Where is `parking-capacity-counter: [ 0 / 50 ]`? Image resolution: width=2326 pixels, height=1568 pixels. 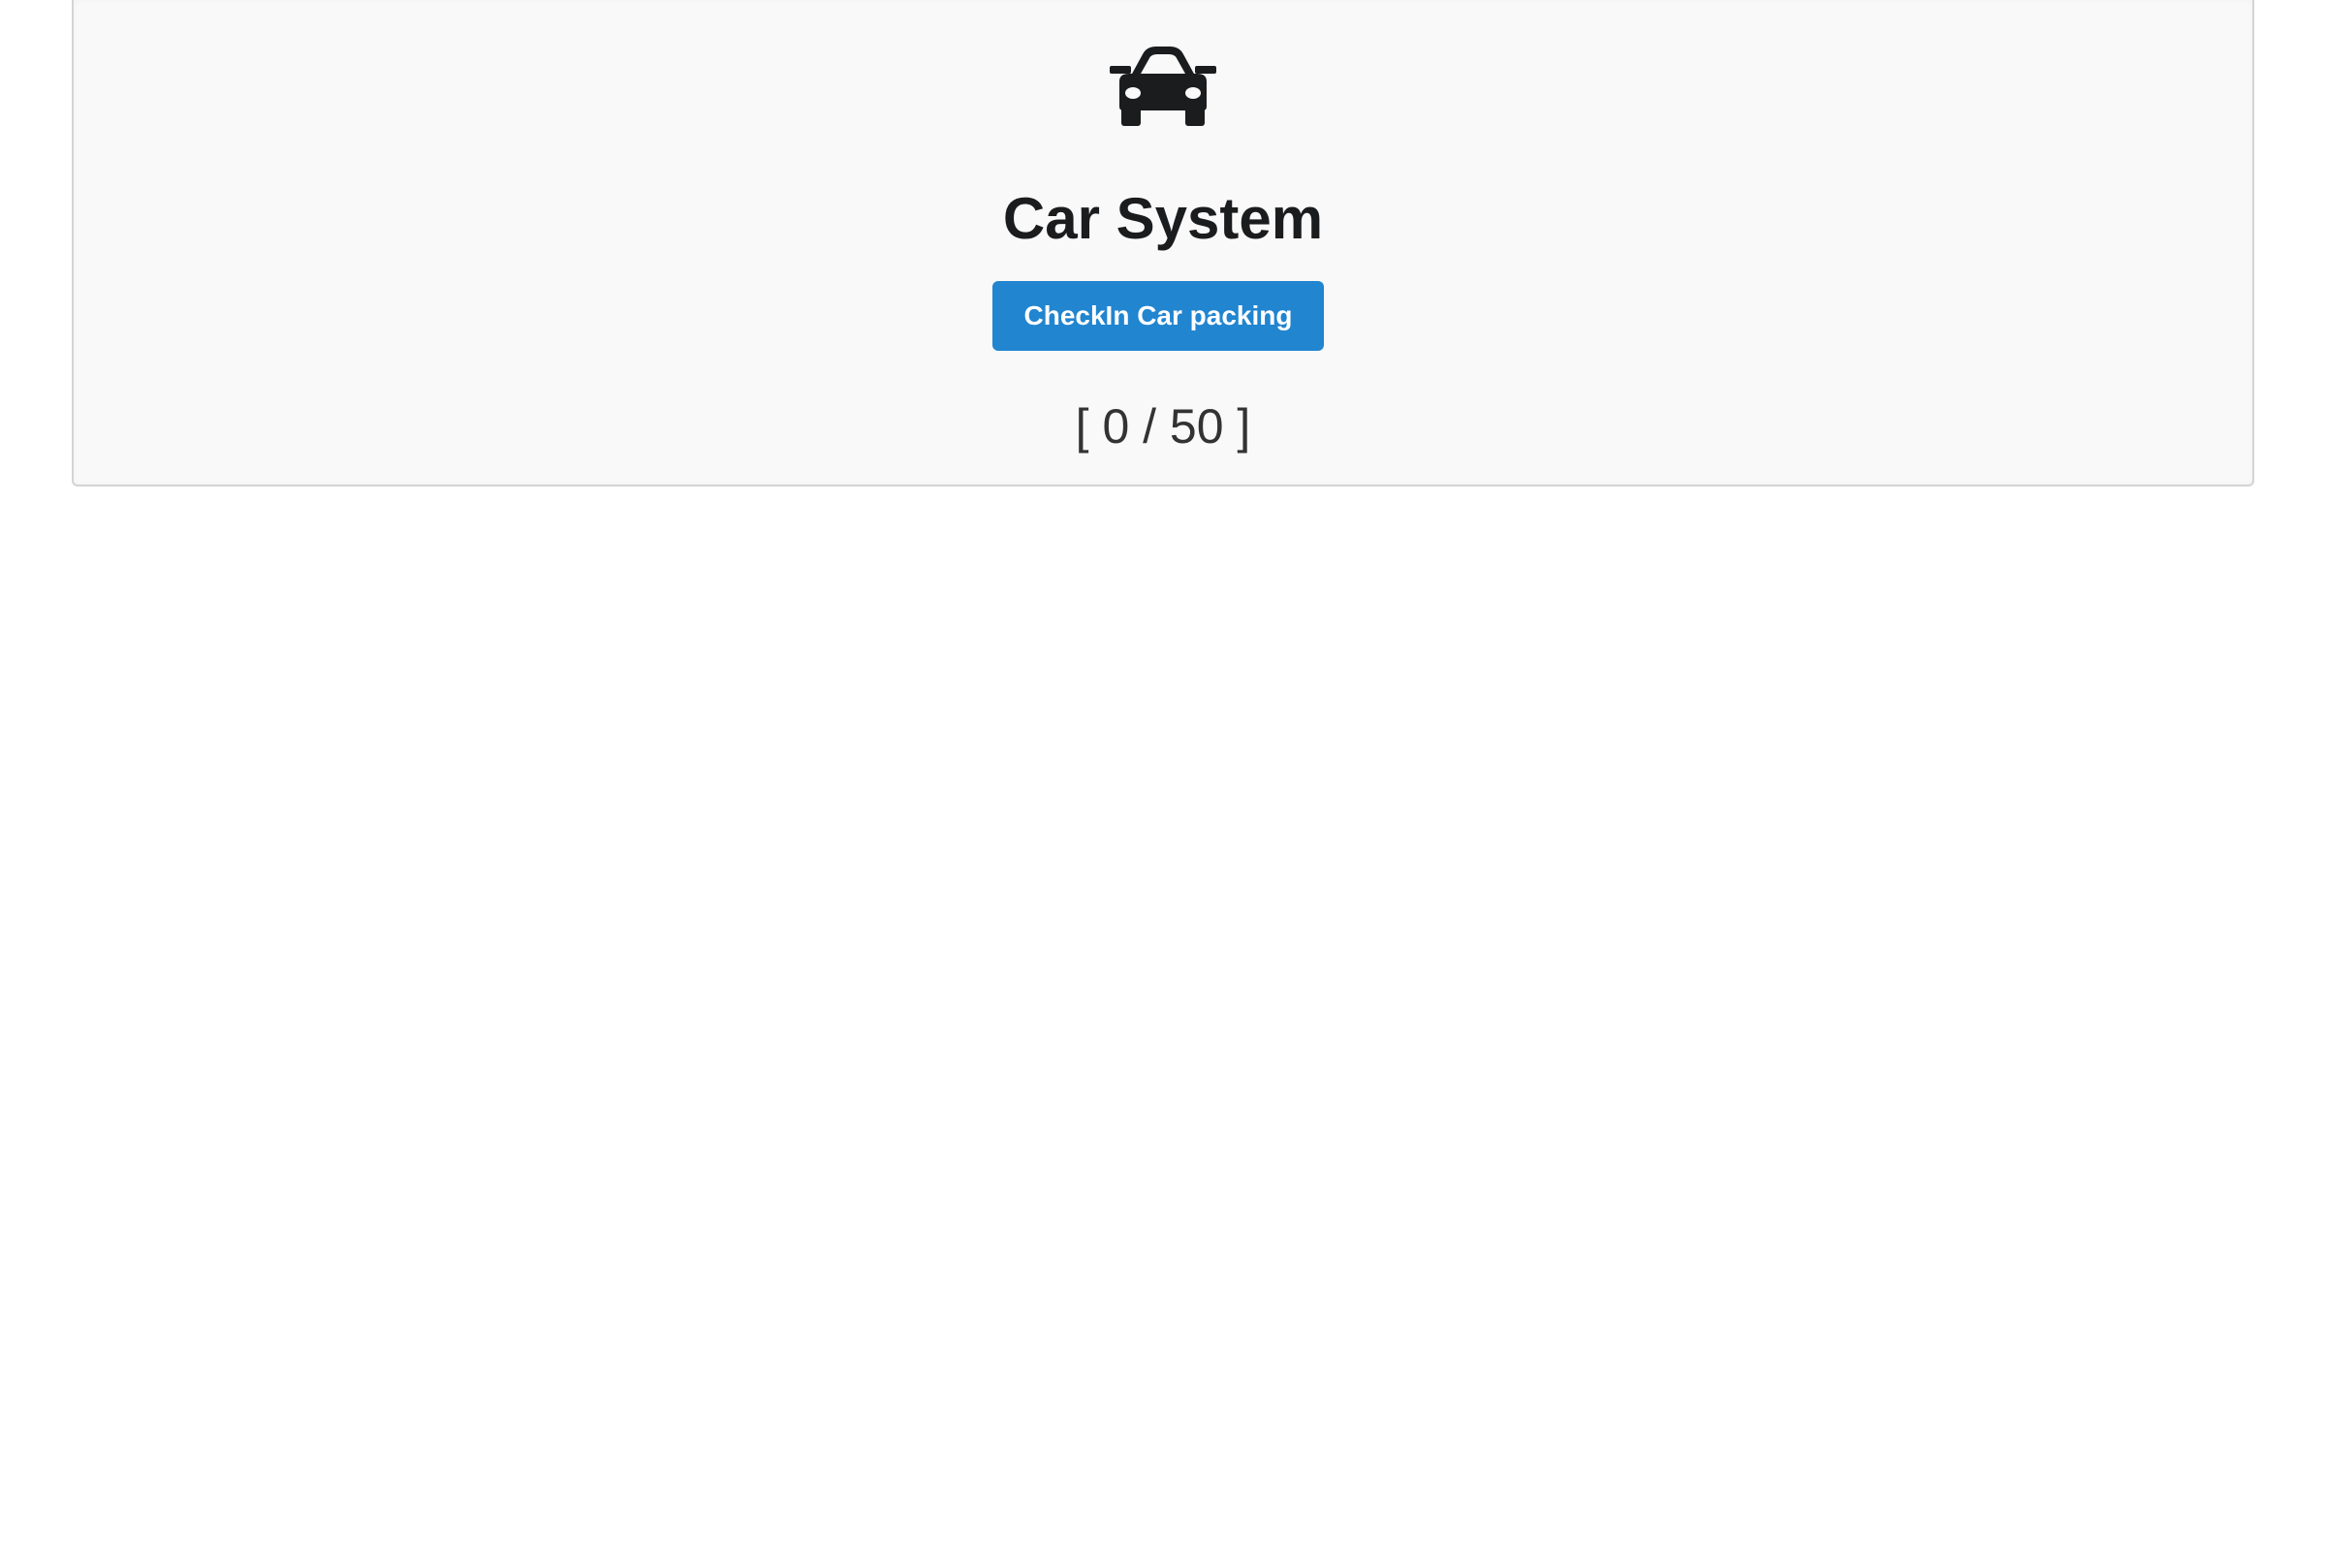
parking-capacity-counter: [ 0 / 50 ] is located at coordinates (1163, 426).